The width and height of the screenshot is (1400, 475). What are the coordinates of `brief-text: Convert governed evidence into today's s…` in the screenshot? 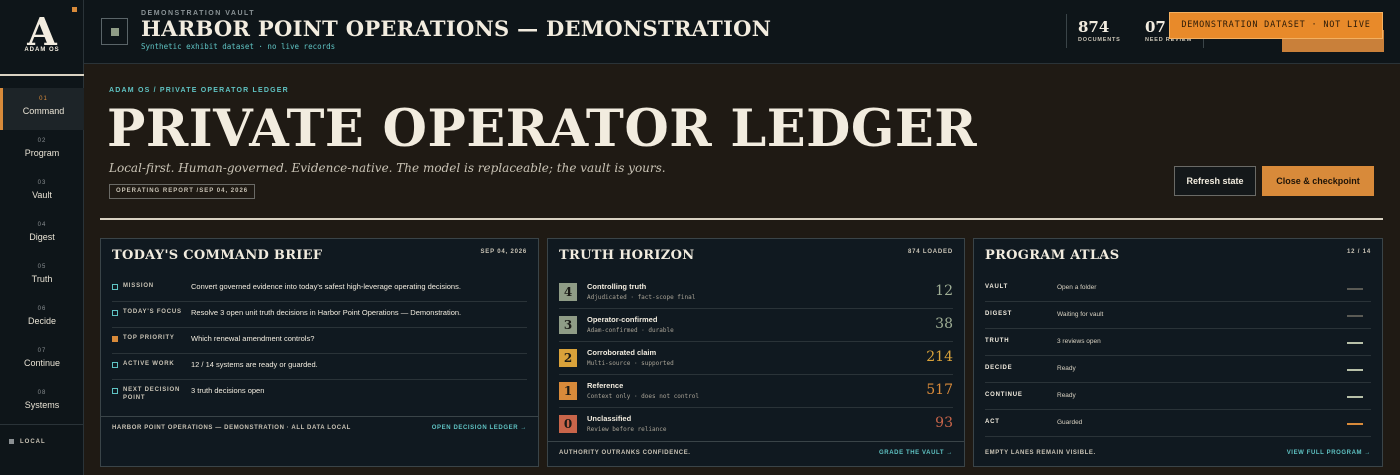 It's located at (326, 286).